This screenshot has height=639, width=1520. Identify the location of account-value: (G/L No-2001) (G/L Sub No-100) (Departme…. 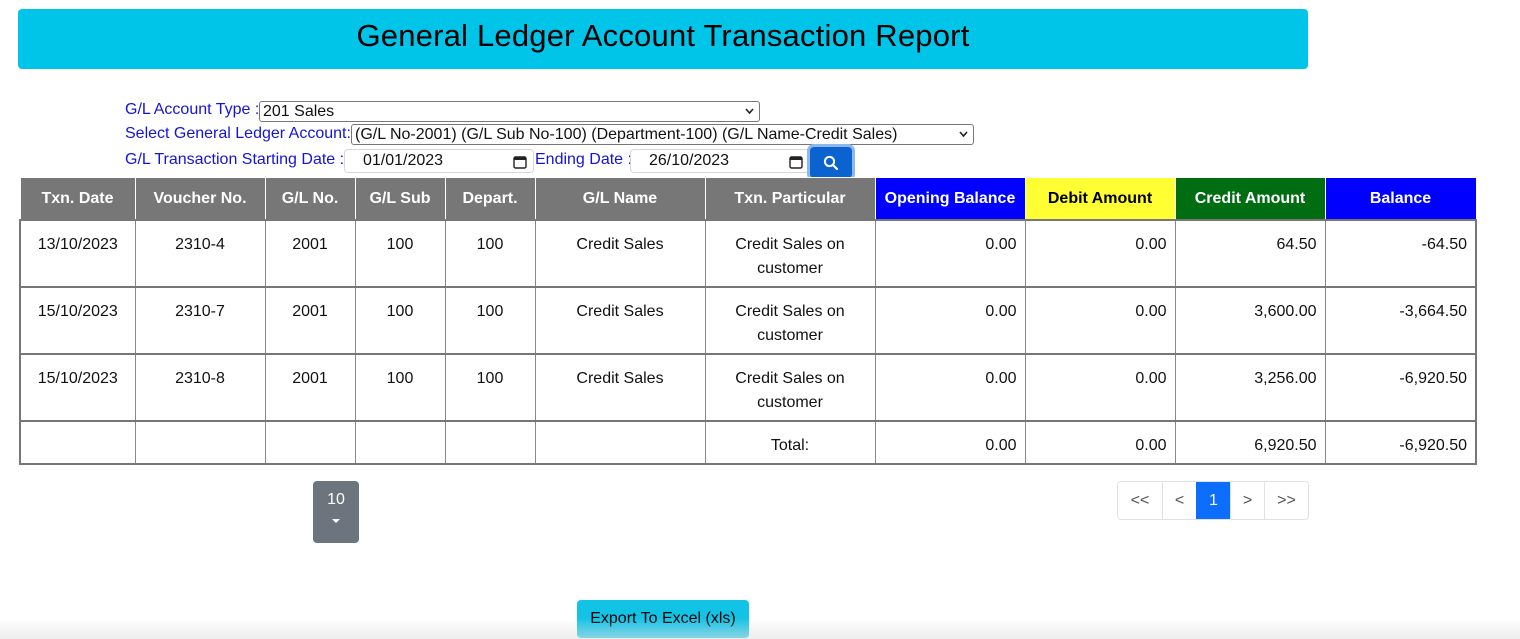
(626, 134).